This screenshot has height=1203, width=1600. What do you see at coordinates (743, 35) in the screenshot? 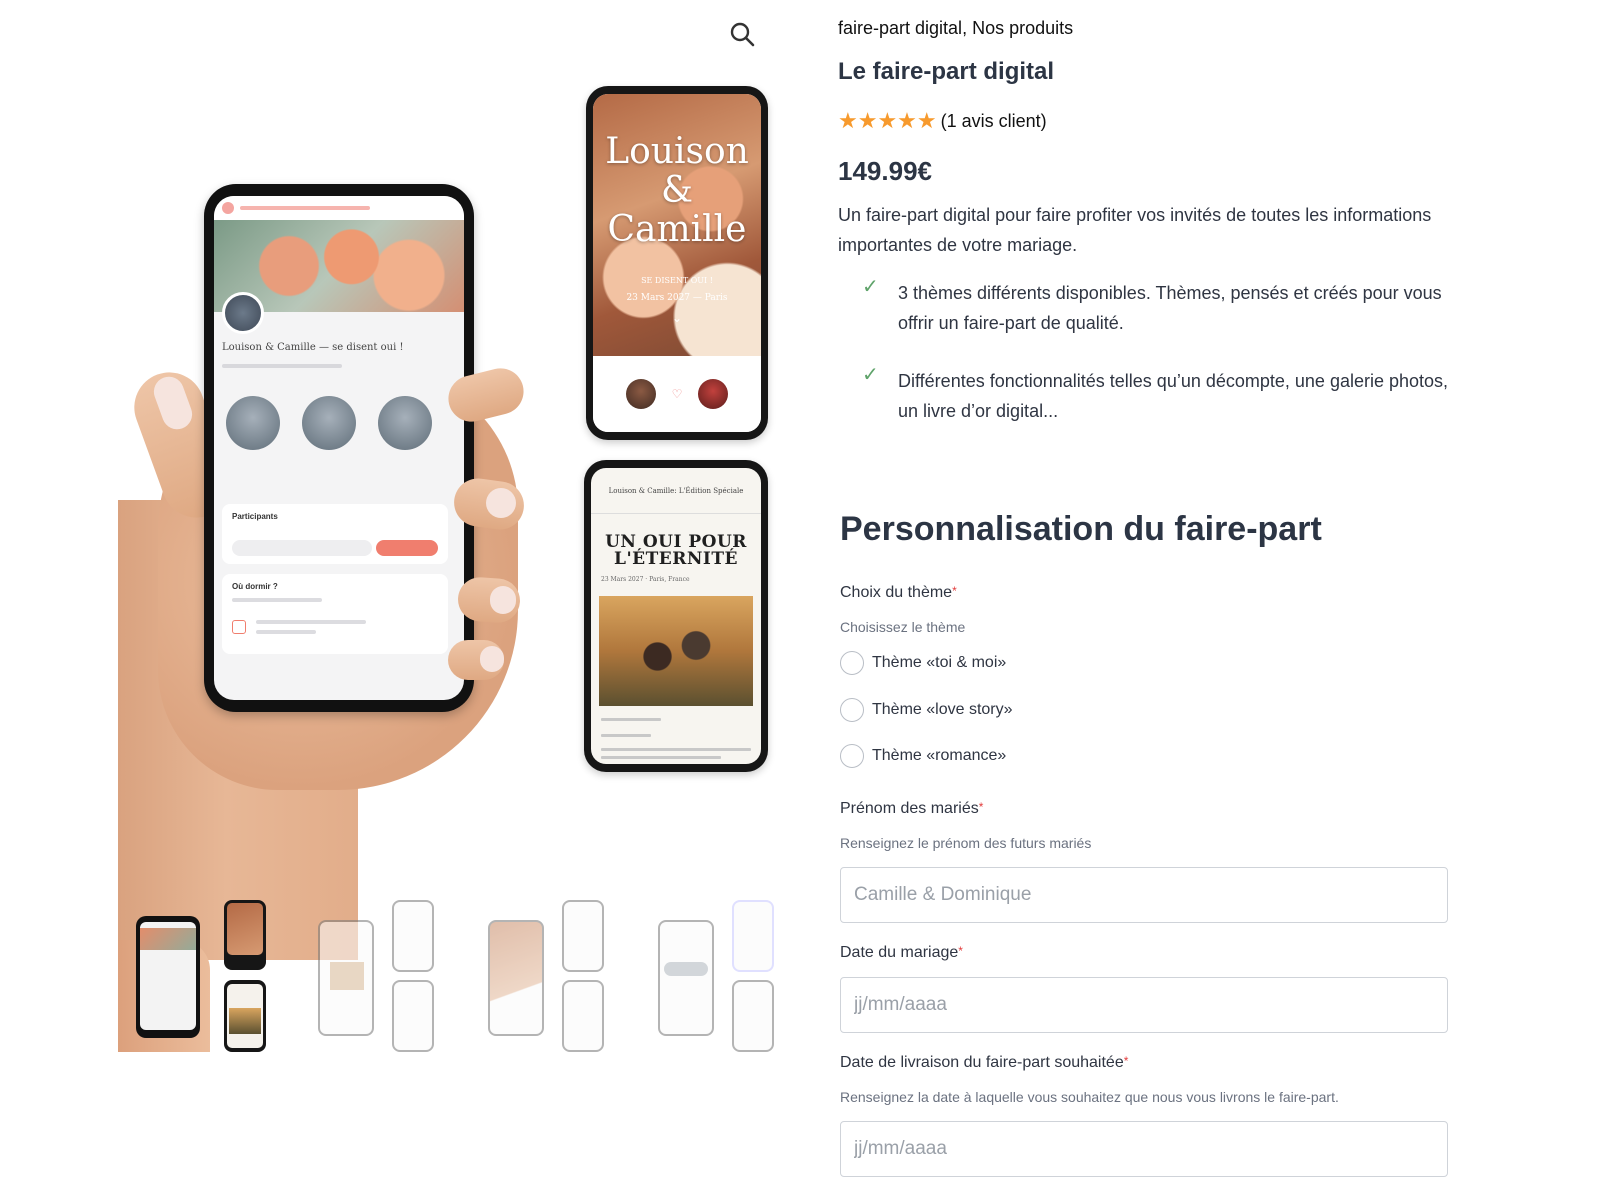
I see `zoom-icon` at bounding box center [743, 35].